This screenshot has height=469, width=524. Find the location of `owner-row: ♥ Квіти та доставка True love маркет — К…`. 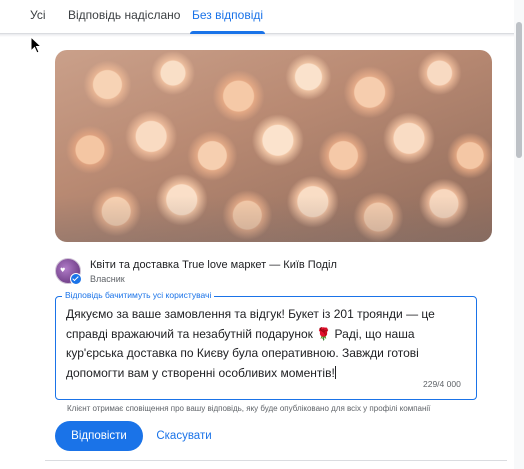

owner-row: ♥ Квіти та доставка True love маркет — К… is located at coordinates (275, 273).